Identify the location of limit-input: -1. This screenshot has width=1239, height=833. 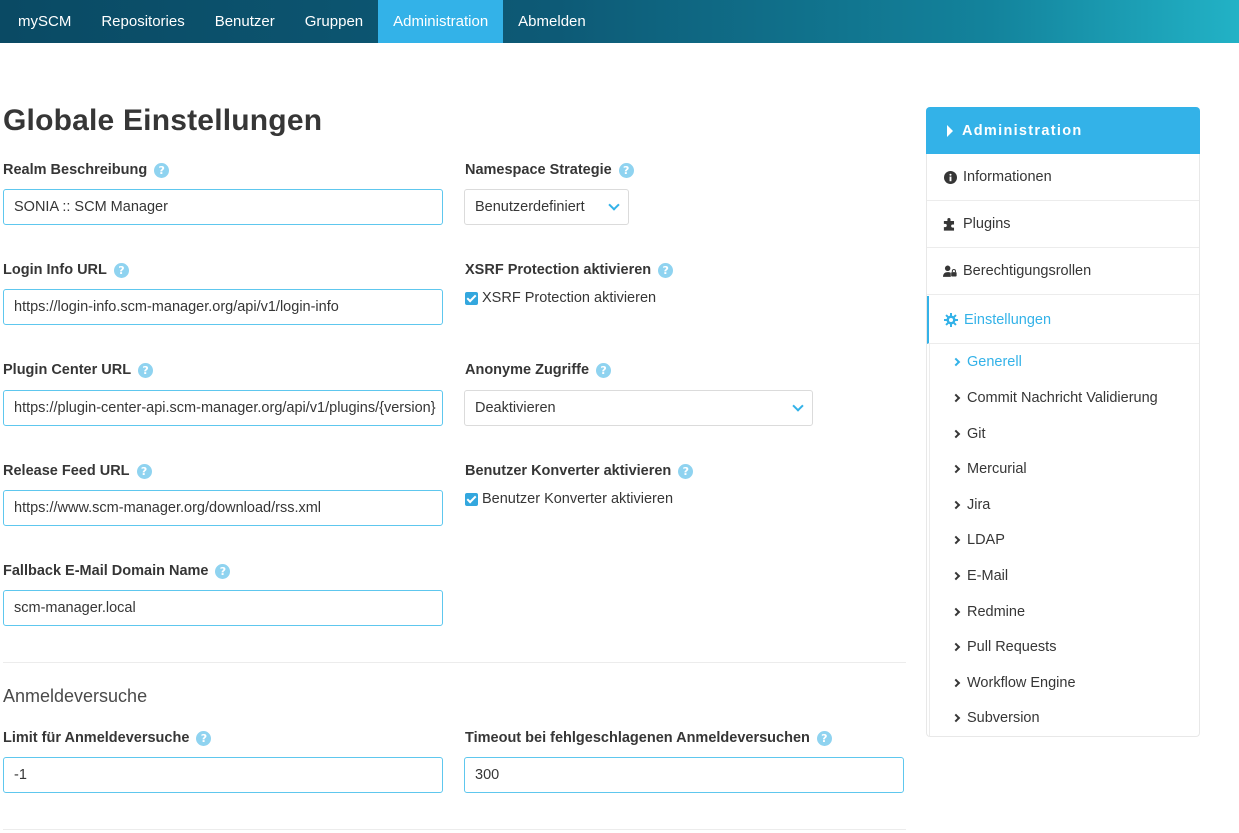
(223, 775).